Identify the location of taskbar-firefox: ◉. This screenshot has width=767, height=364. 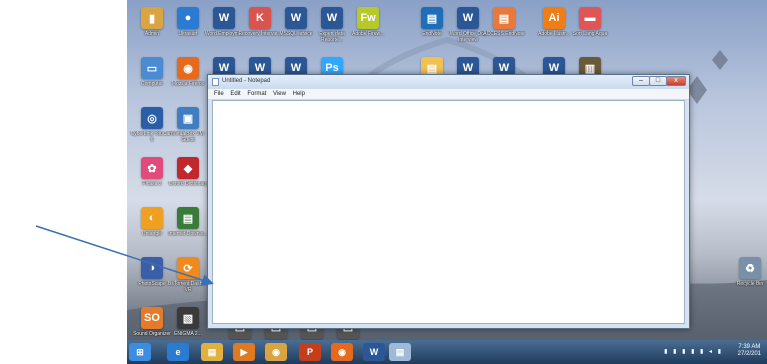
(342, 352).